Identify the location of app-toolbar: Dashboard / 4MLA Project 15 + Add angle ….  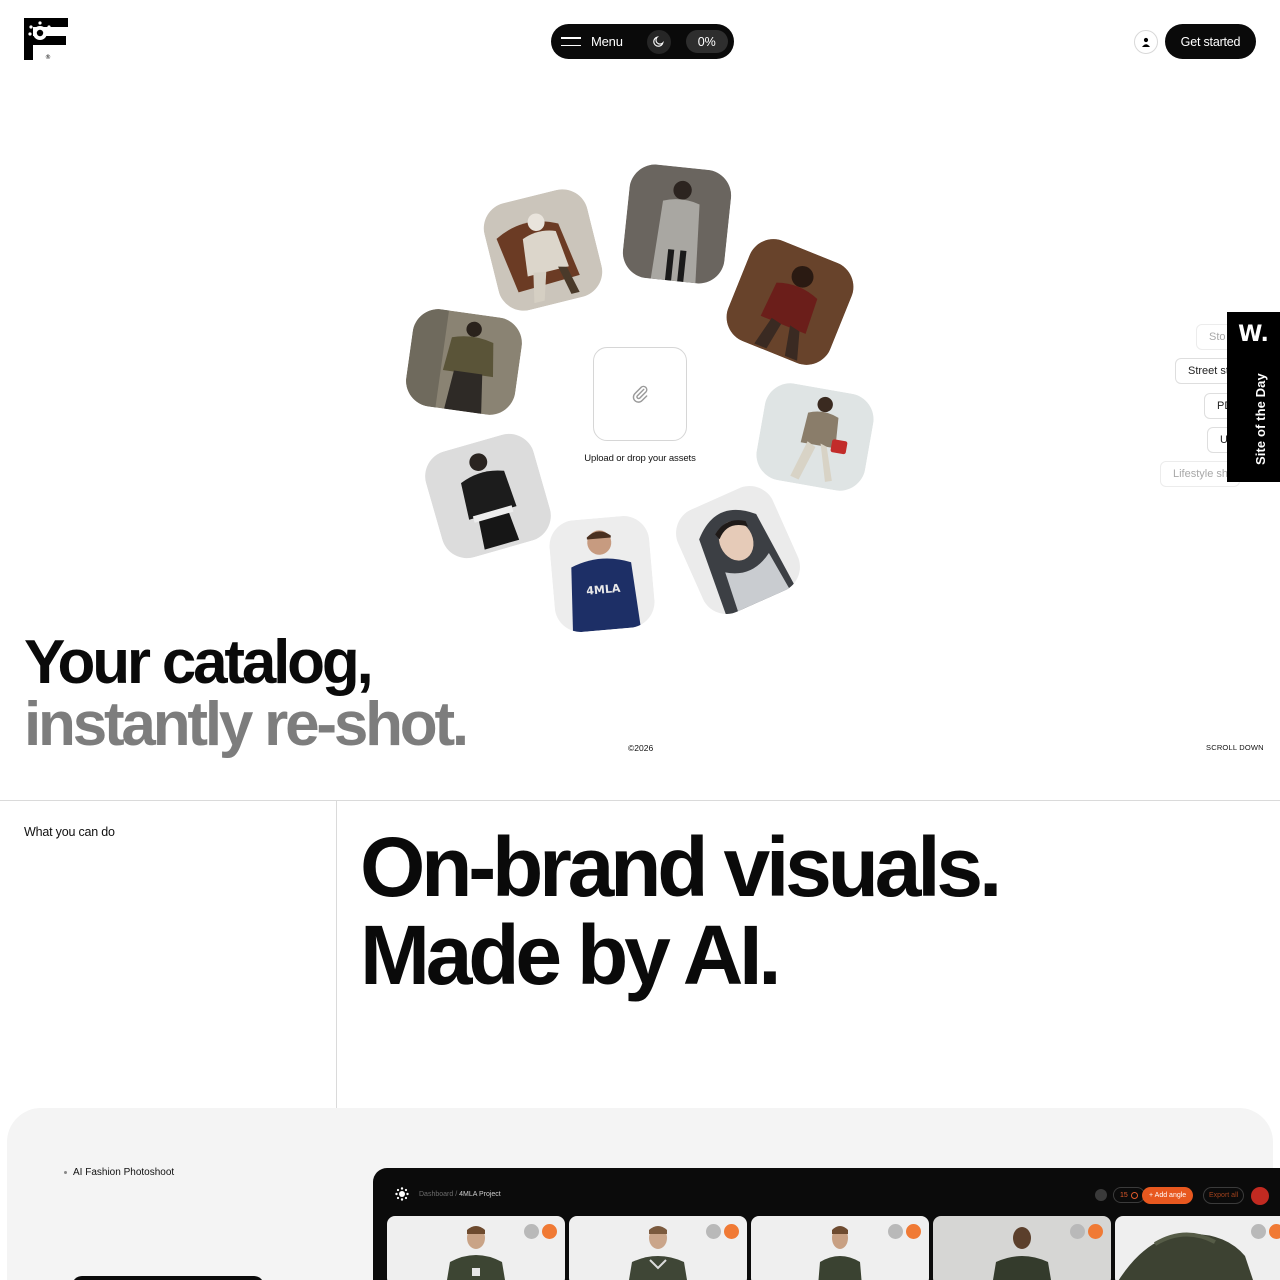
(826, 1190).